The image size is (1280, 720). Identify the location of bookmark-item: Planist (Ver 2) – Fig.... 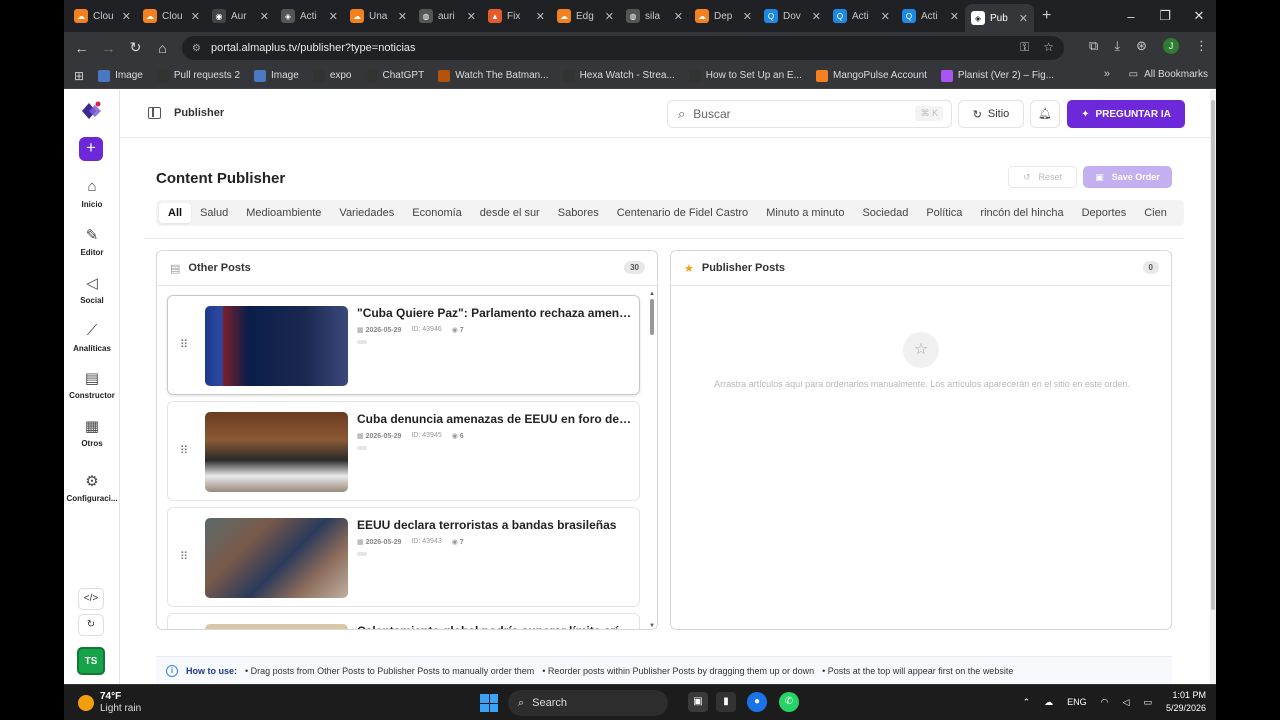
(997, 75).